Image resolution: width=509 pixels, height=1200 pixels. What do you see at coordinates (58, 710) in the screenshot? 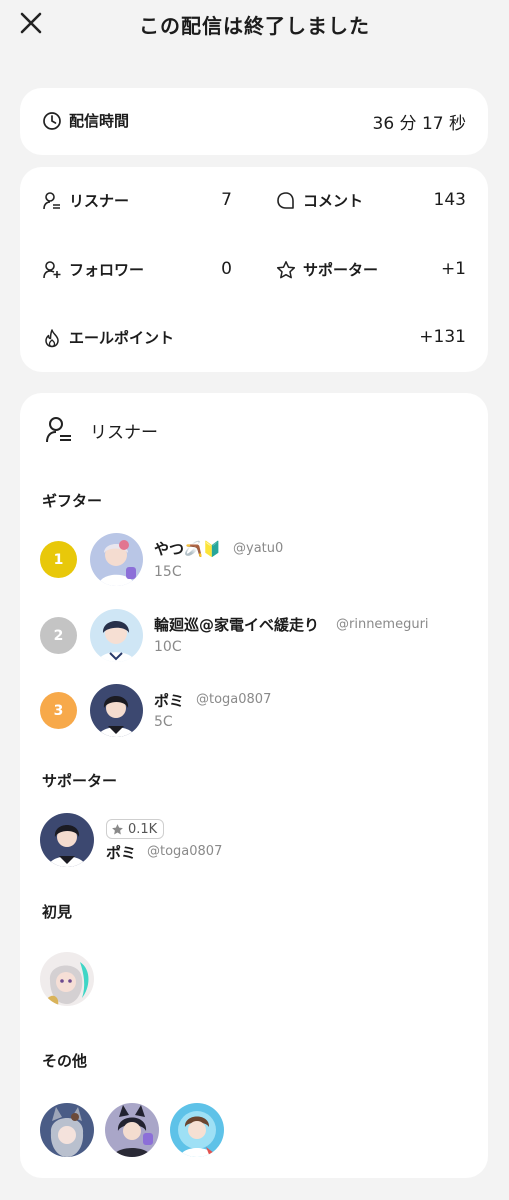
I see `rank-badge: 3` at bounding box center [58, 710].